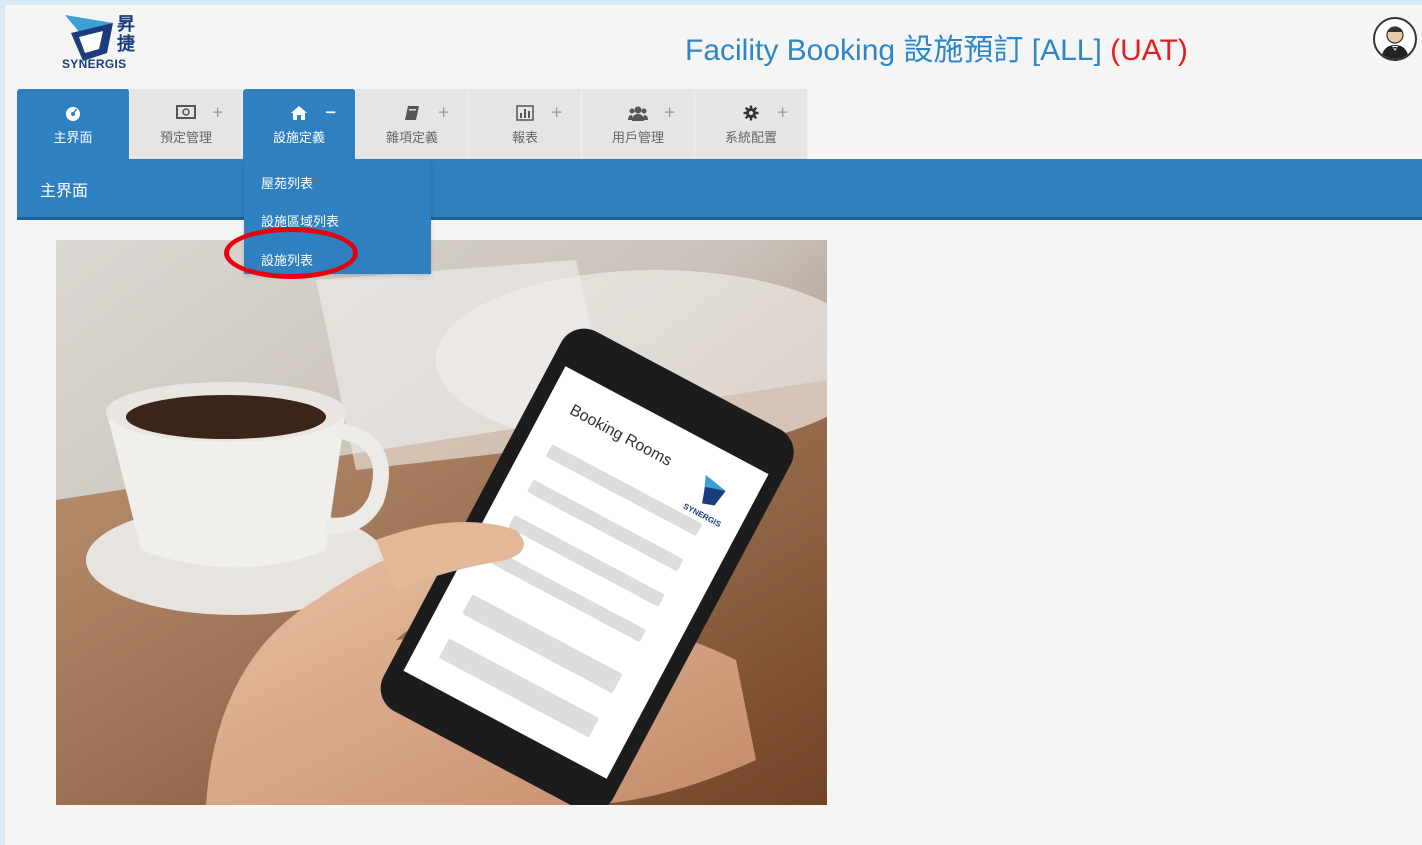  I want to click on tab-misc-definition: + 雜項定義, so click(412, 124).